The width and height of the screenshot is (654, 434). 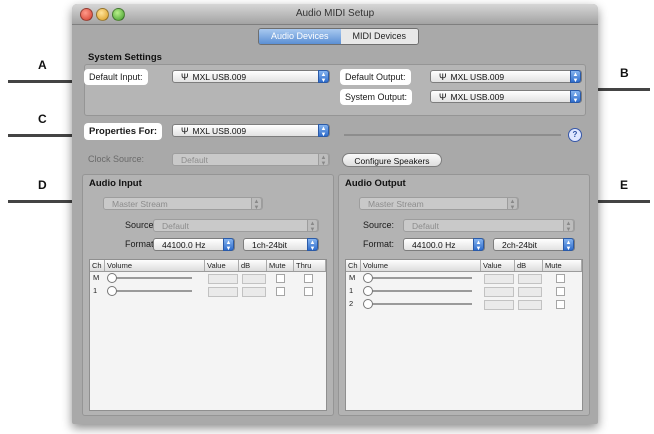 What do you see at coordinates (452, 135) in the screenshot?
I see `properties-divider` at bounding box center [452, 135].